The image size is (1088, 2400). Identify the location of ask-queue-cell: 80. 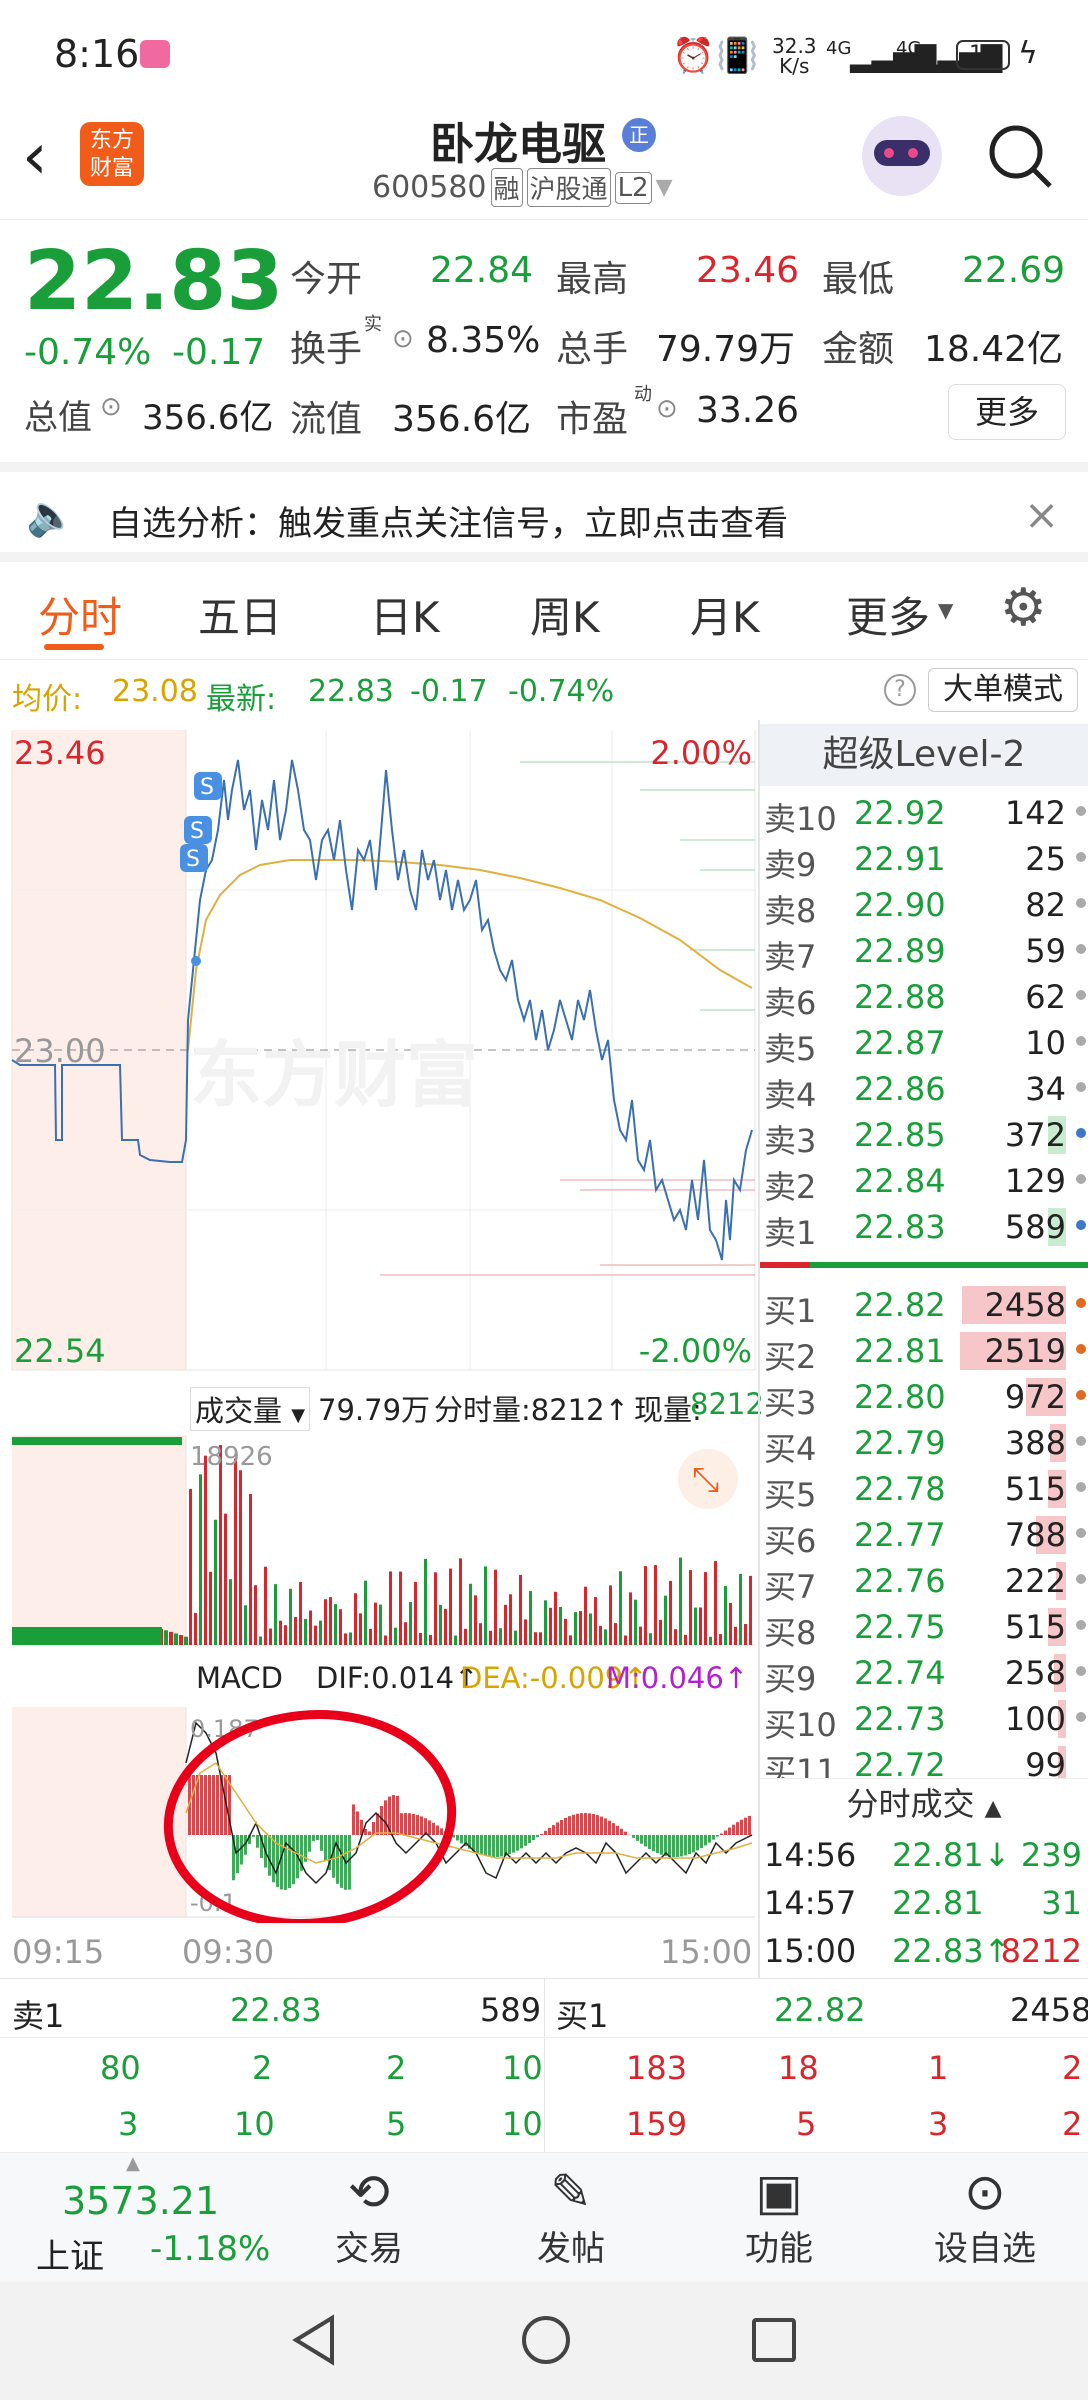
(120, 2068).